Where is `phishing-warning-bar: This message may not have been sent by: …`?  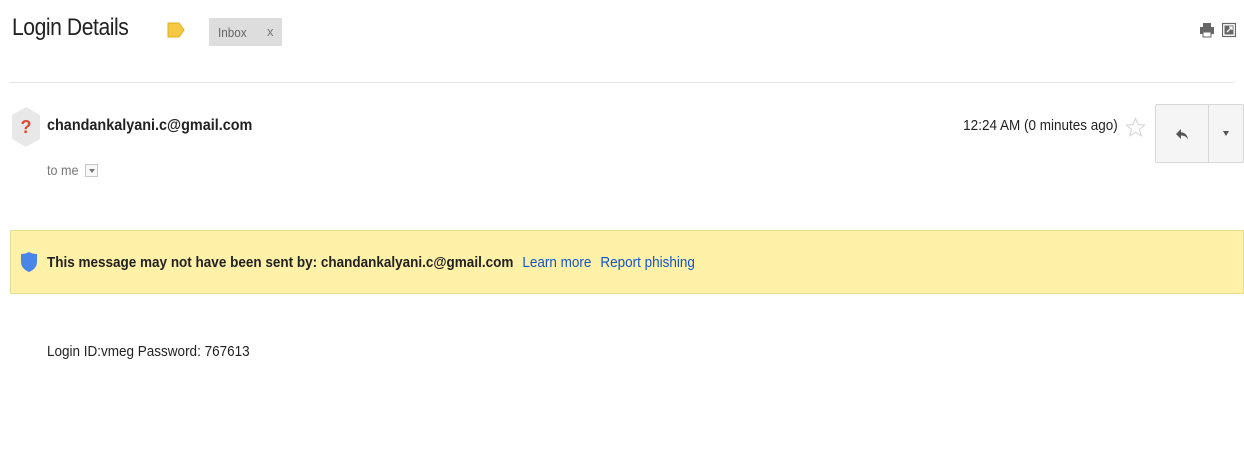
phishing-warning-bar: This message may not have been sent by: … is located at coordinates (627, 262).